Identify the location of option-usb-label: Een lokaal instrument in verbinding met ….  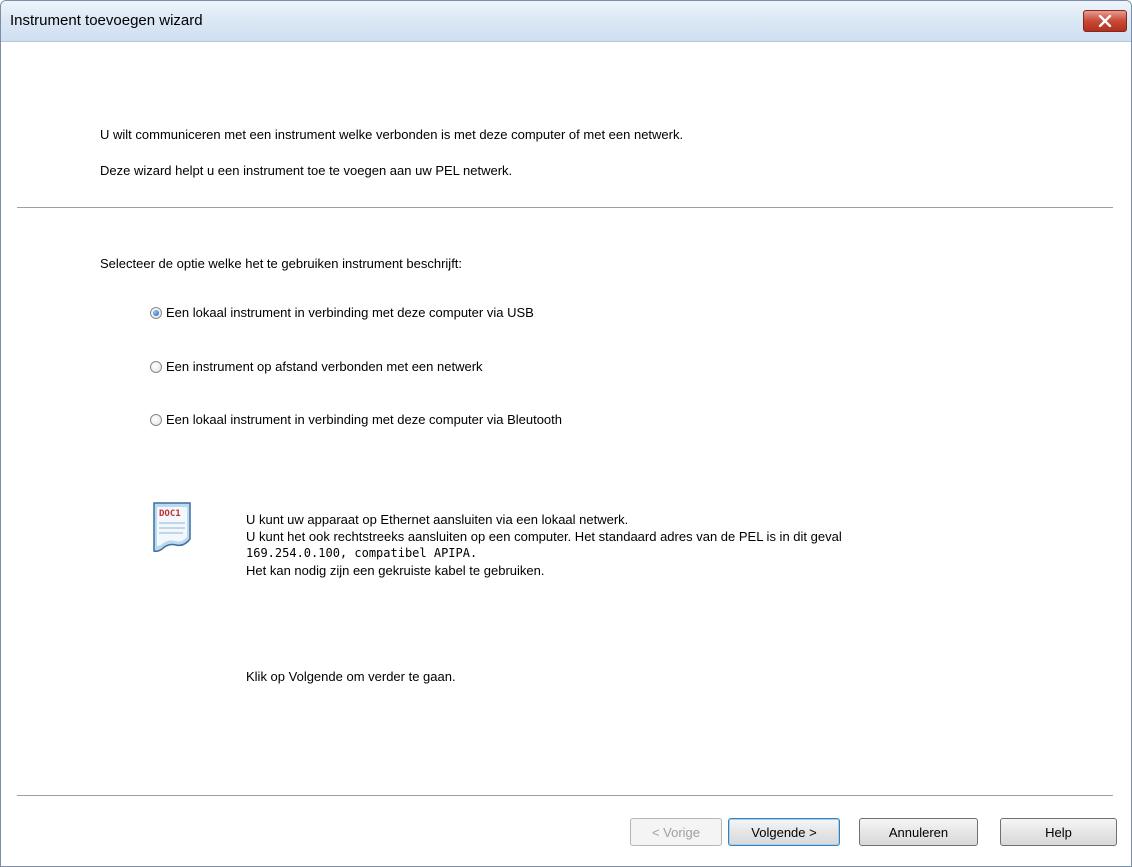
(350, 312).